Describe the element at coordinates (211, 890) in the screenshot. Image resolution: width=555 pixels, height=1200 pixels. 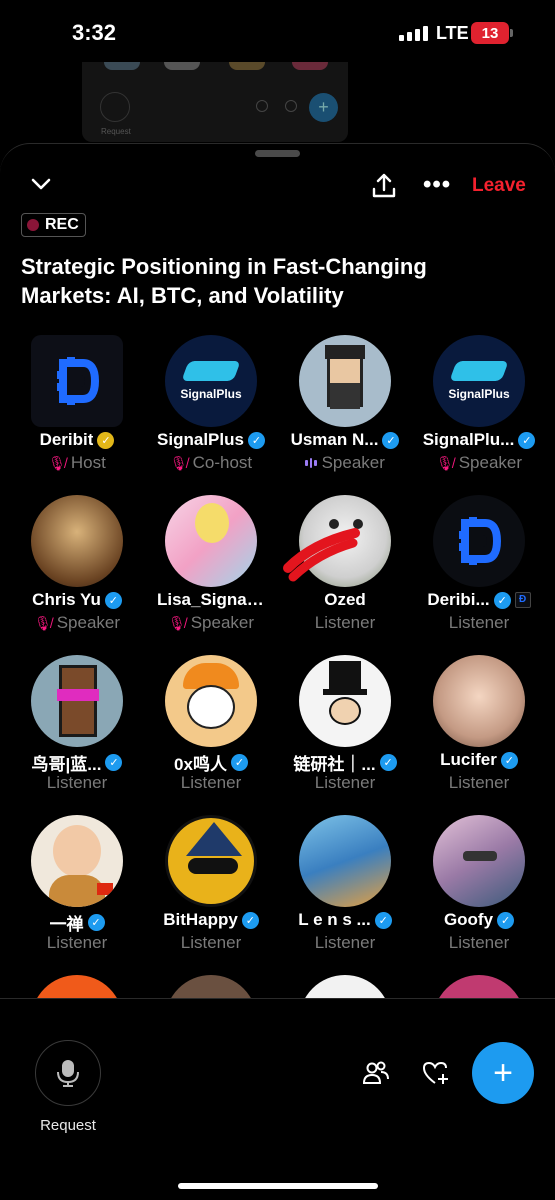
I see `participant-card: BitHappy ✓ Listener` at that location.